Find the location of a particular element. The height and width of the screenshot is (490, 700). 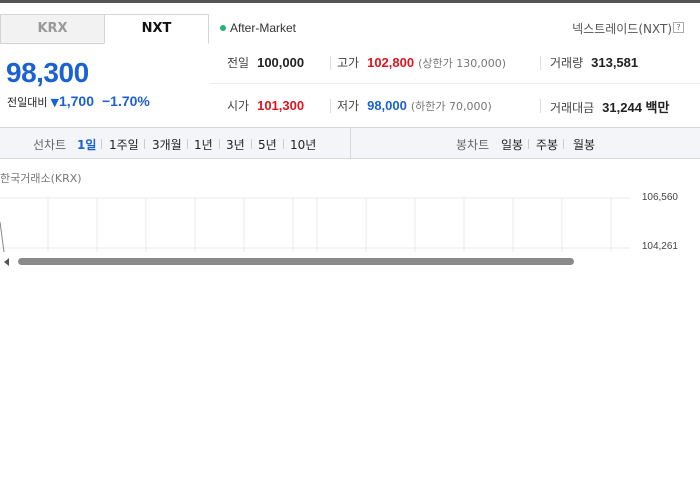

stat-trade-value: 거래대금 31,244 백만 is located at coordinates (609, 106).